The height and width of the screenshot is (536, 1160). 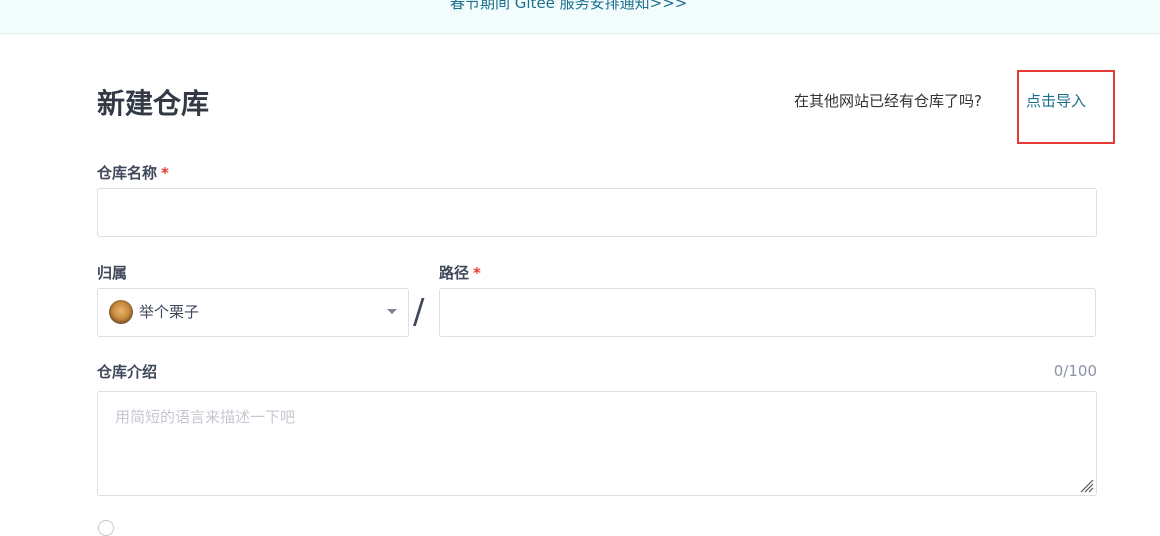 What do you see at coordinates (888, 101) in the screenshot?
I see `import-question: 在其他网站已经有仓库了吗?` at bounding box center [888, 101].